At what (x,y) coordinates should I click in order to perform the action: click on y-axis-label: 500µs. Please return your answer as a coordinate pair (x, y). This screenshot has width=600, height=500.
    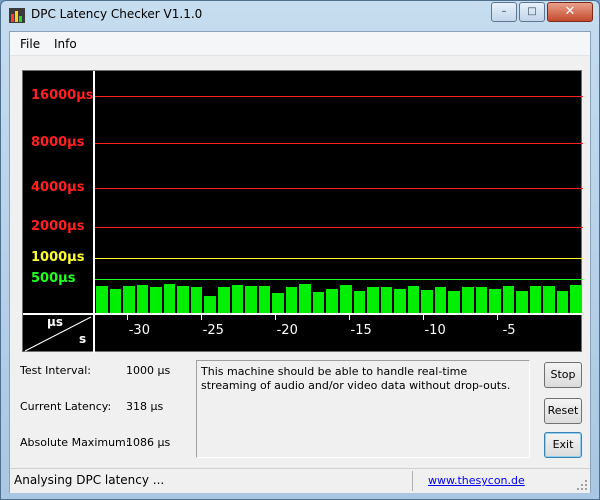
    Looking at the image, I should click on (53, 278).